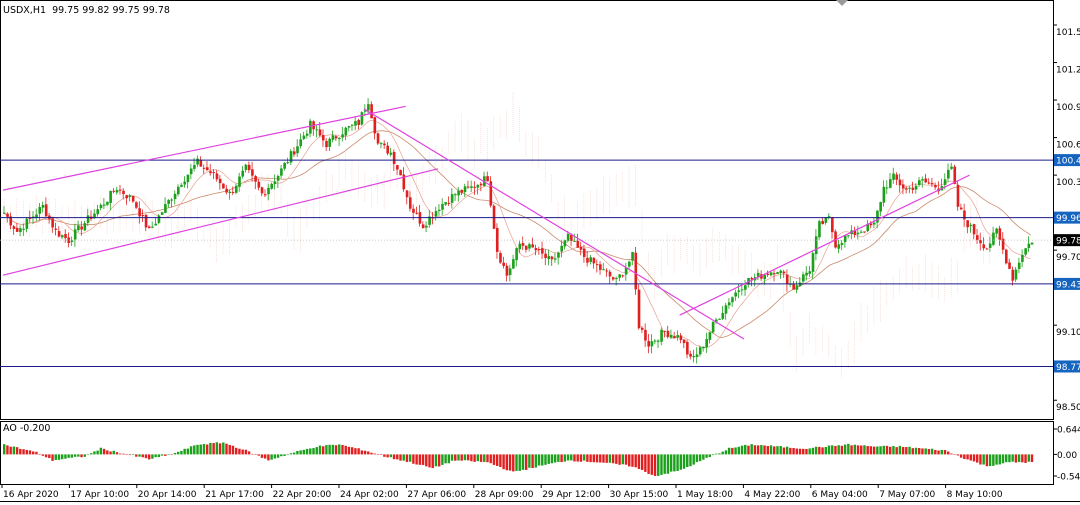  Describe the element at coordinates (99, 495) in the screenshot. I see `time-axis-label: 17 Apr 10:00` at that location.